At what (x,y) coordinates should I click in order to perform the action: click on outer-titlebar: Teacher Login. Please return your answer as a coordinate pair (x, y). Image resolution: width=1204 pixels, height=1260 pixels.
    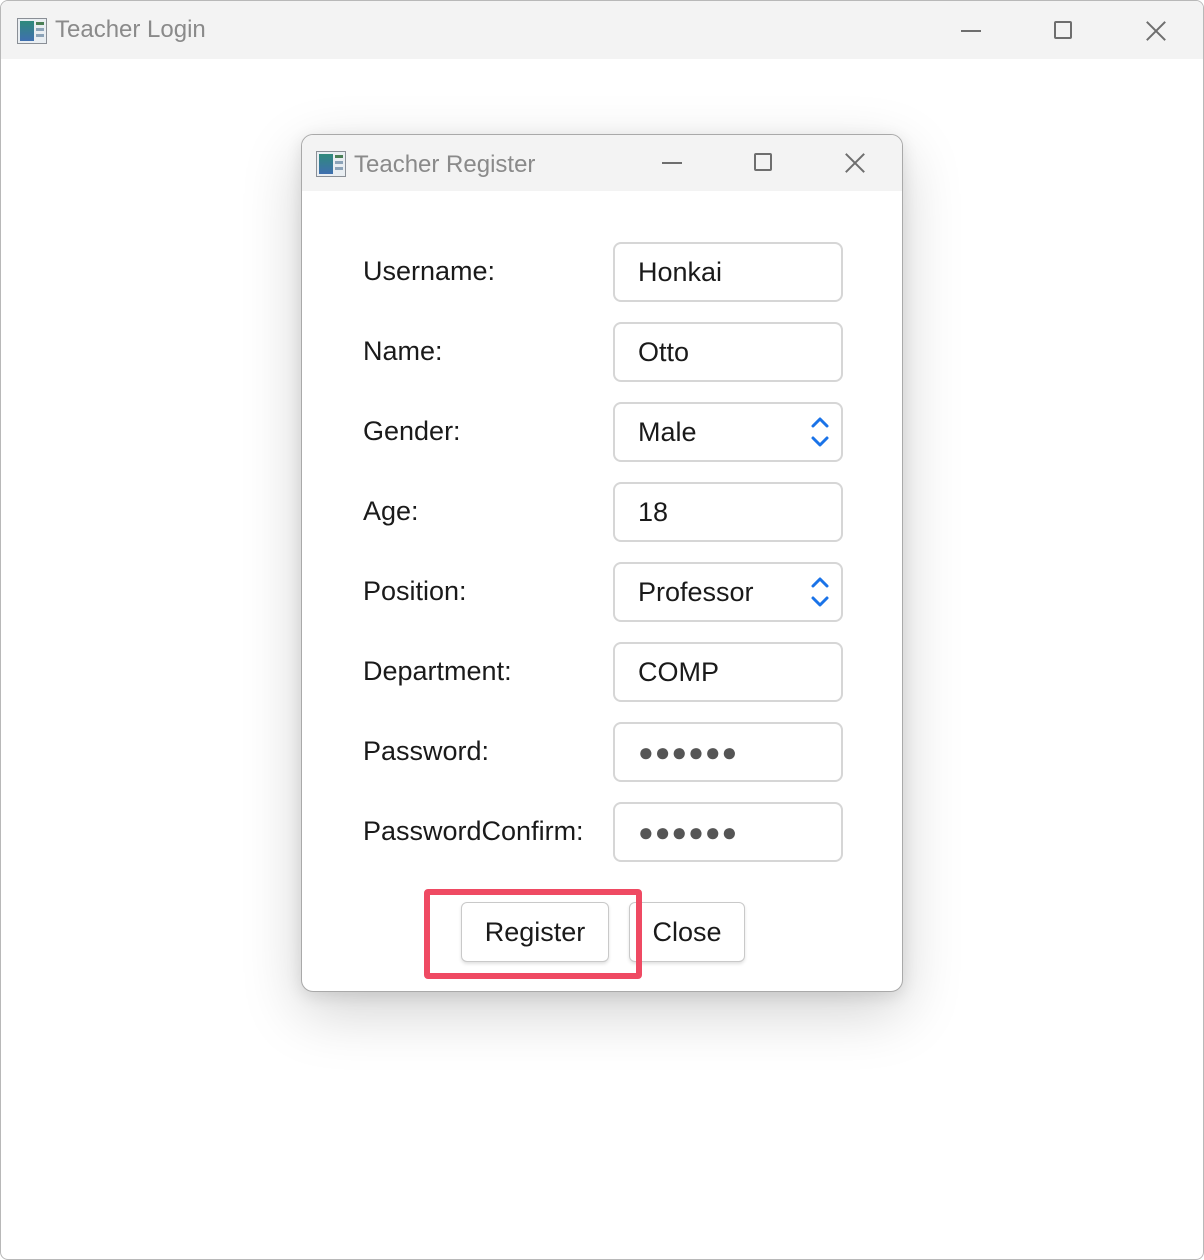
    Looking at the image, I should click on (602, 30).